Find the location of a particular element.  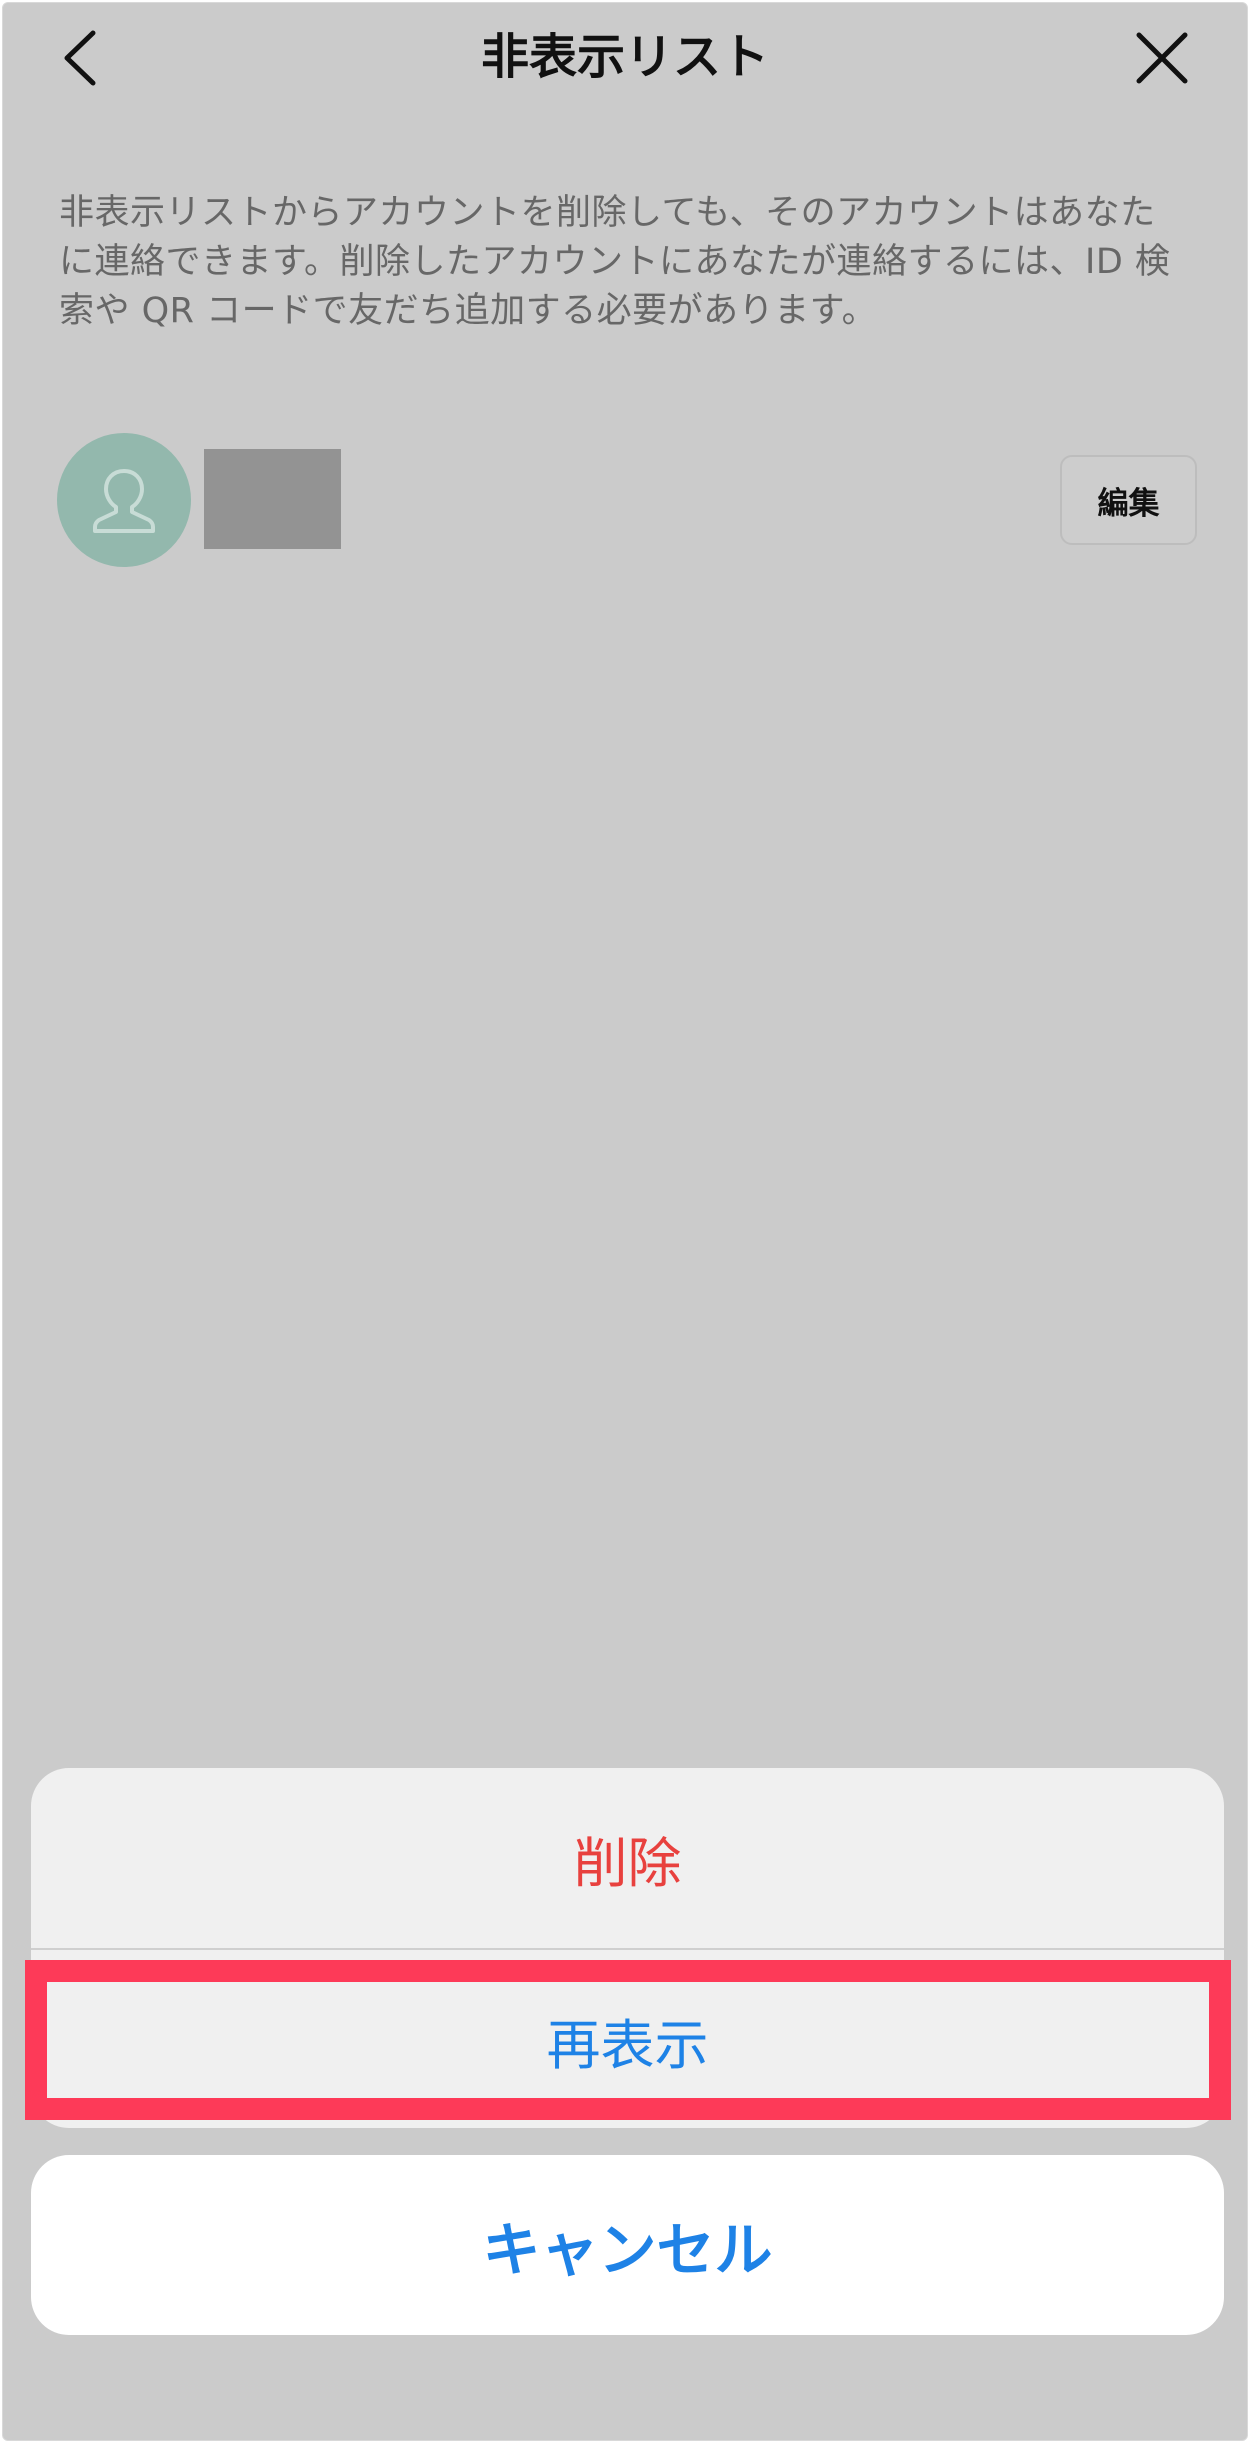

edit-button: 編集 is located at coordinates (1128, 500).